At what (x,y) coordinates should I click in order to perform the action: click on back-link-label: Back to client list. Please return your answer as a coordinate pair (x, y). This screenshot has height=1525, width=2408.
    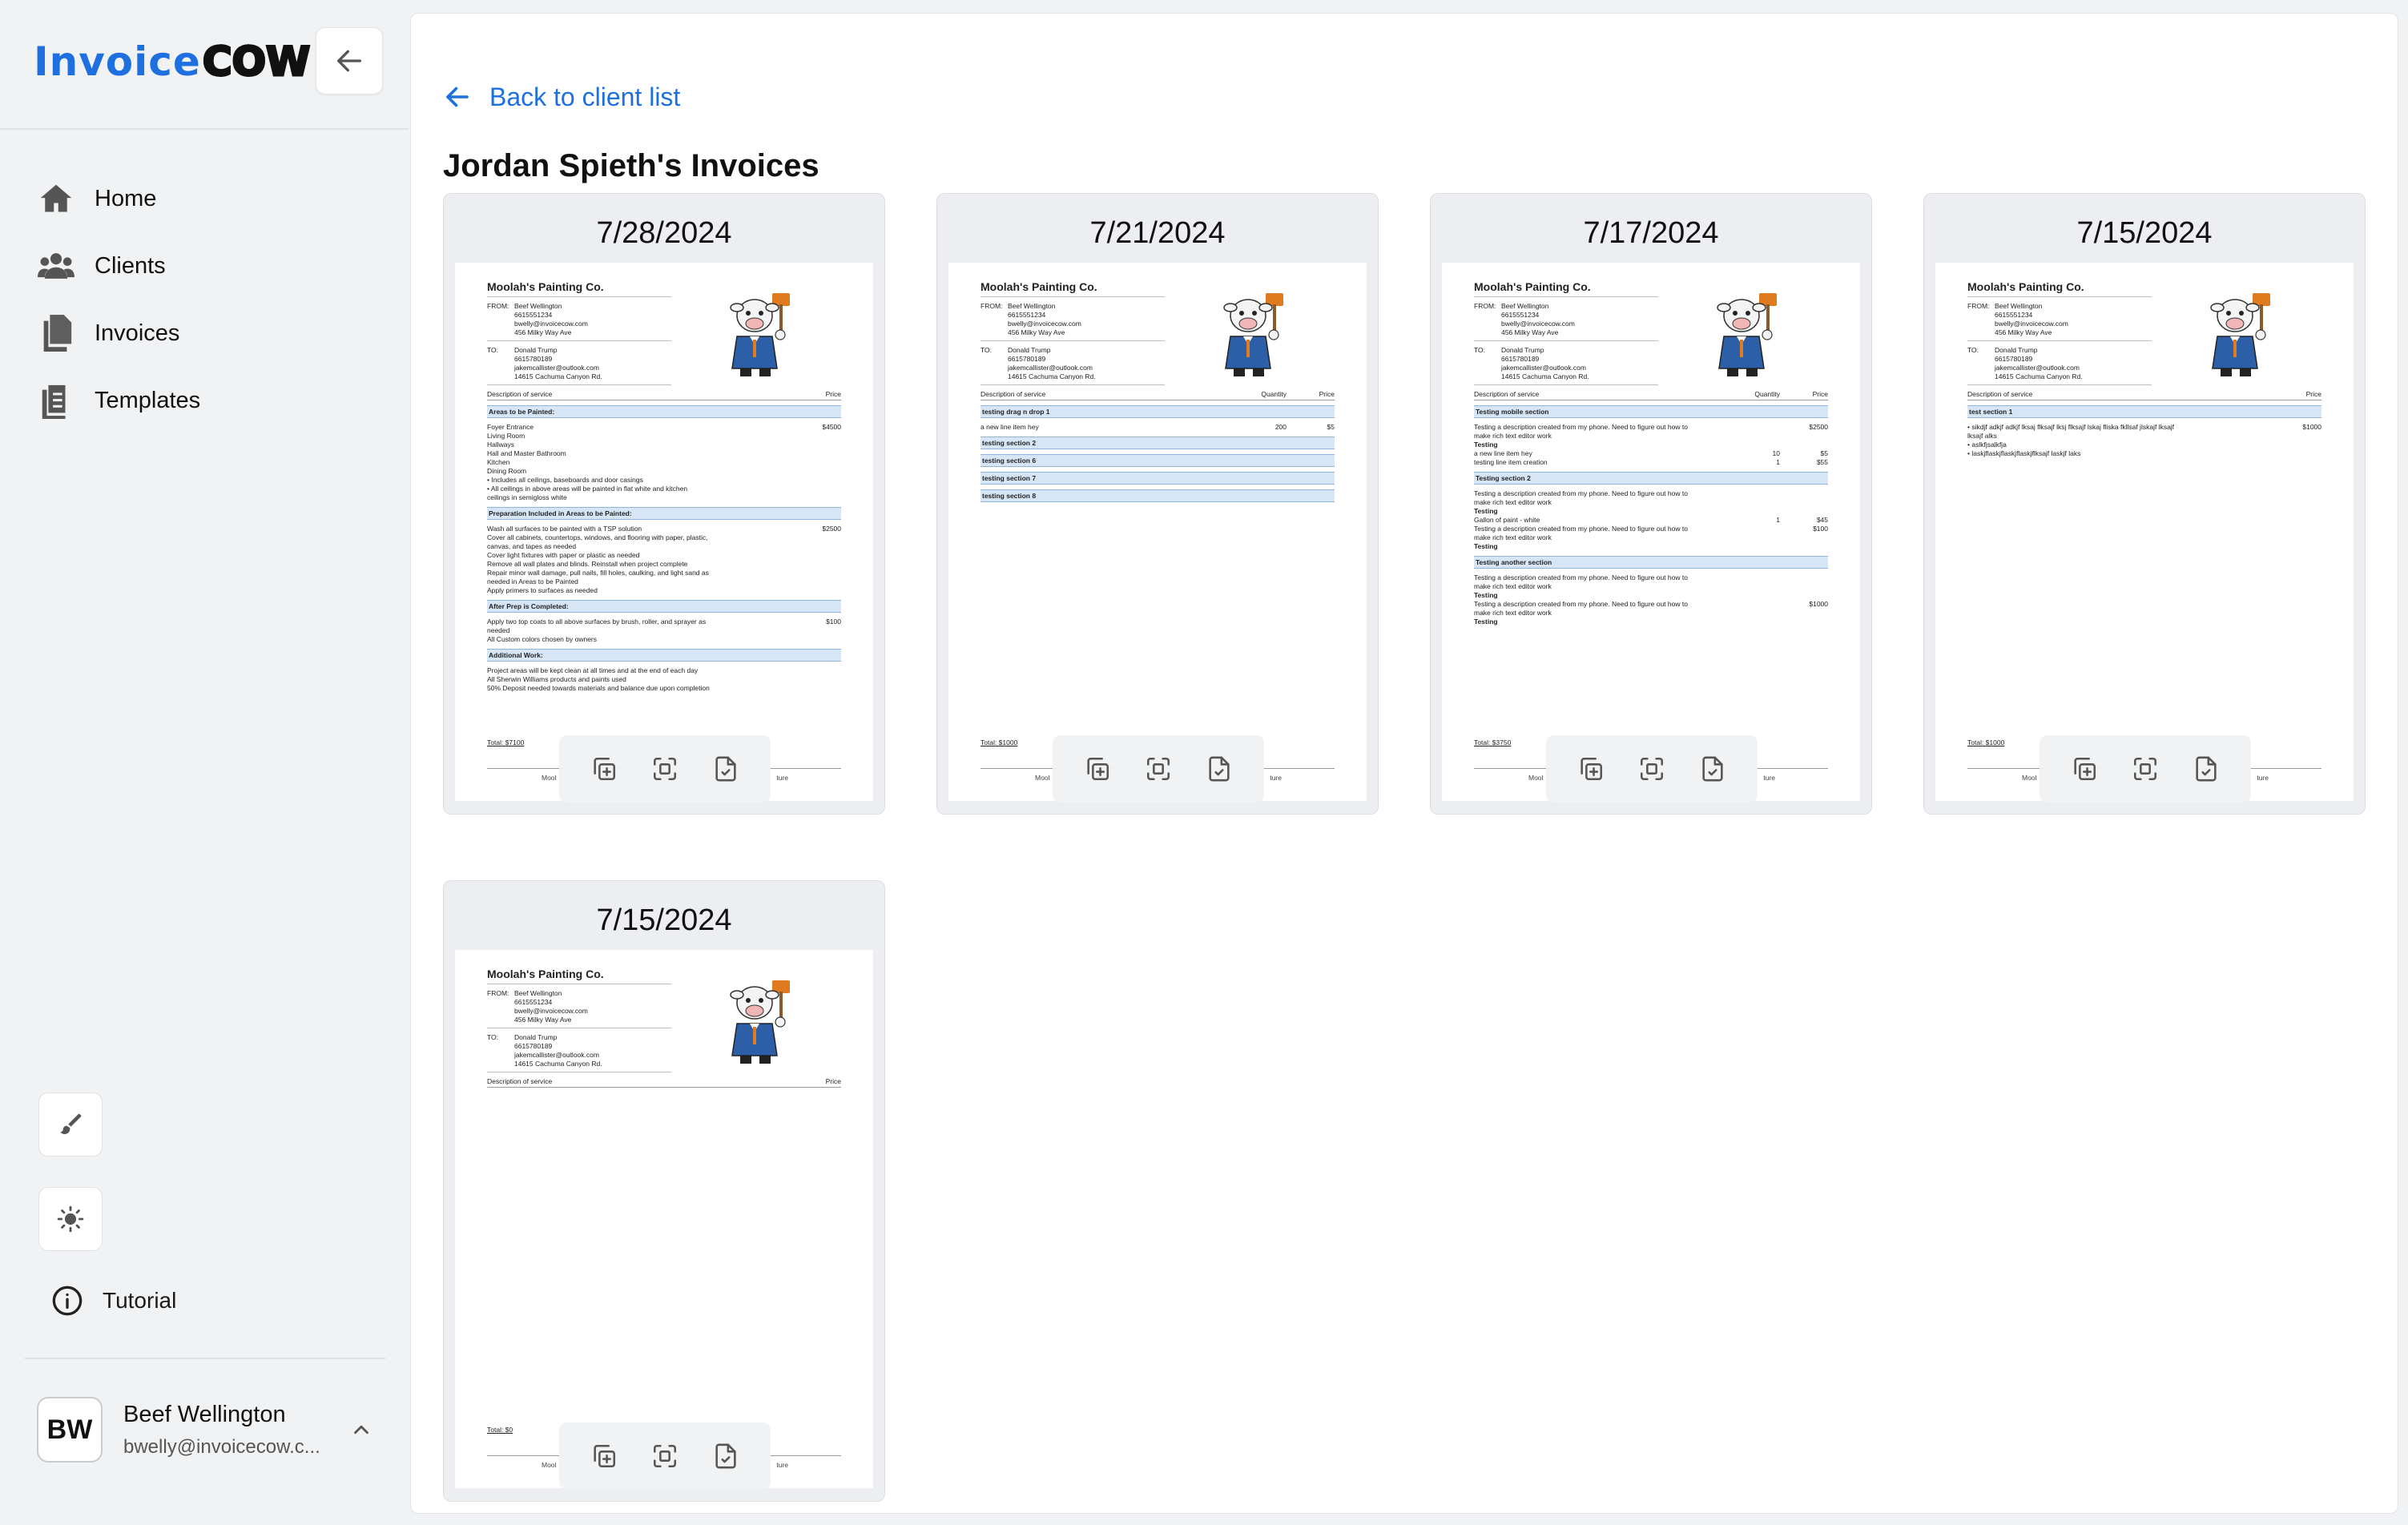
    Looking at the image, I should click on (585, 96).